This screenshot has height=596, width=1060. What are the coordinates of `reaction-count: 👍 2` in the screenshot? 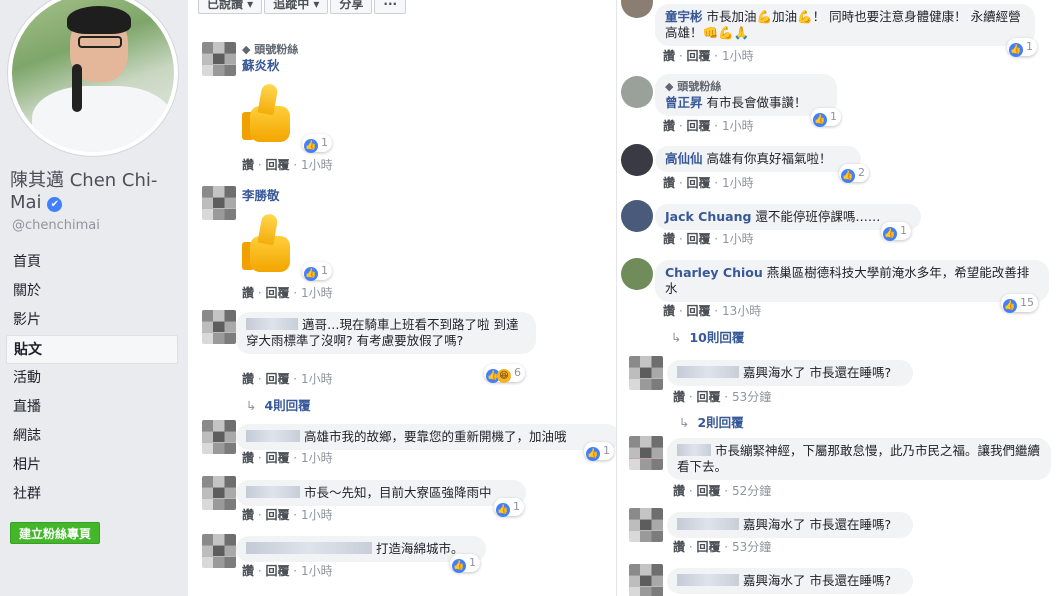 It's located at (854, 173).